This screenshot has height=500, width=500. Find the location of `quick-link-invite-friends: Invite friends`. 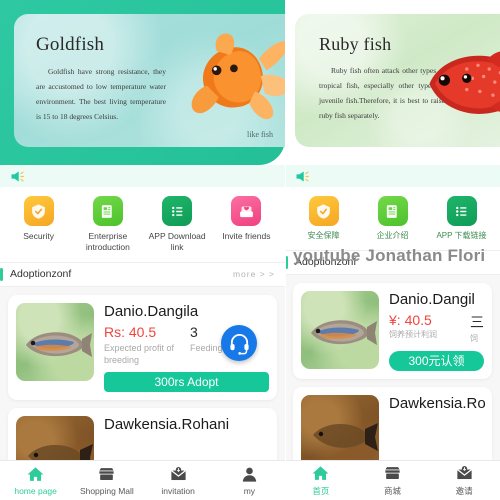

quick-link-invite-friends: Invite friends is located at coordinates (246, 225).